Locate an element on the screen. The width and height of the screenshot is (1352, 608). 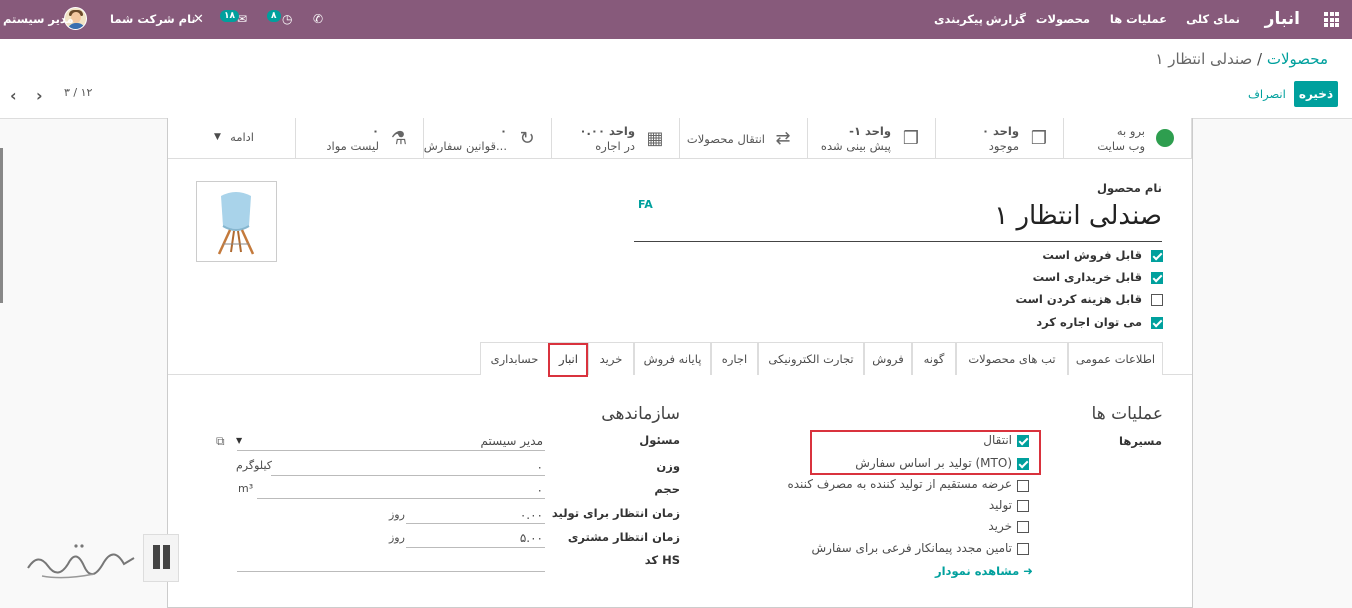
route-dropship-checkbox is located at coordinates (1023, 486).